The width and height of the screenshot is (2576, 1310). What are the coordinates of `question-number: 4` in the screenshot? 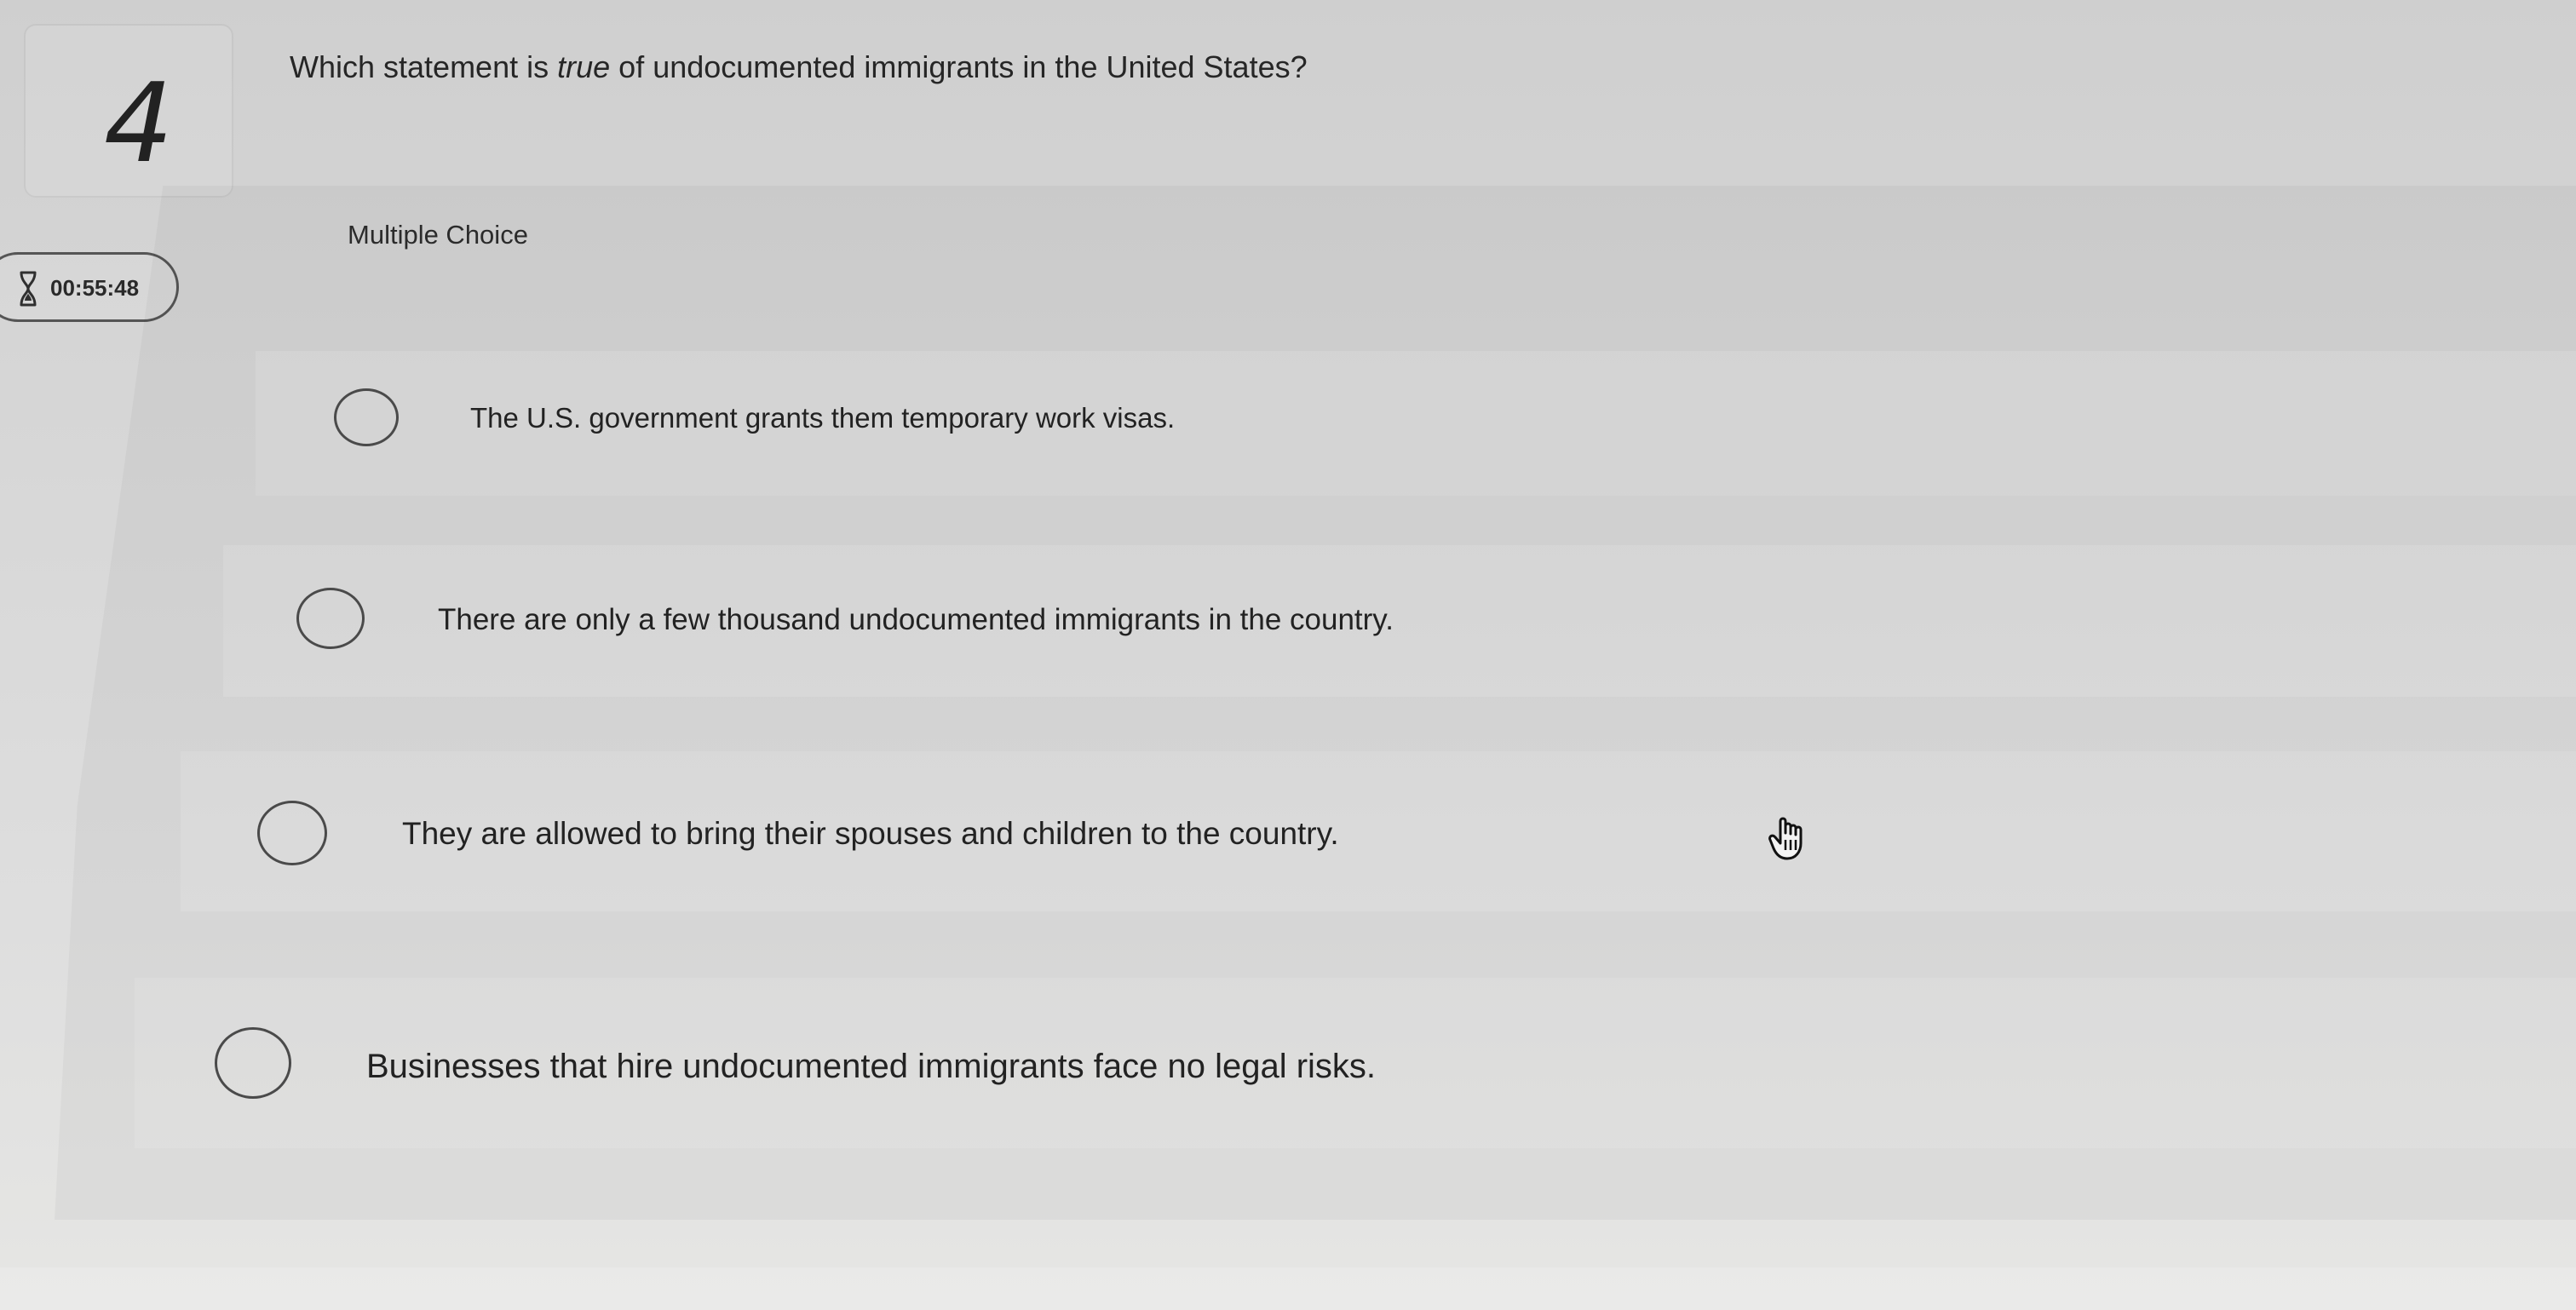 It's located at (139, 123).